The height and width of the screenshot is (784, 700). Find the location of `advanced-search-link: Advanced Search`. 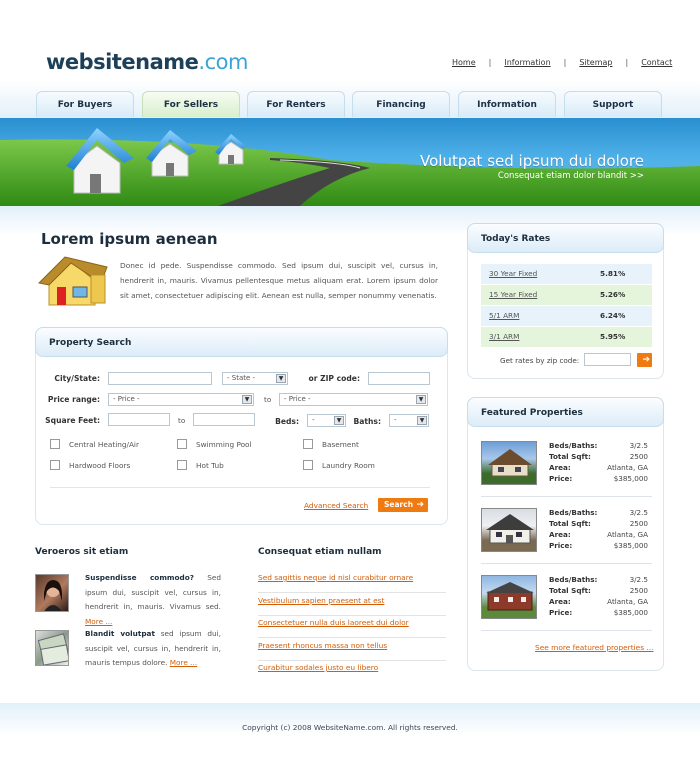

advanced-search-link: Advanced Search is located at coordinates (336, 505).